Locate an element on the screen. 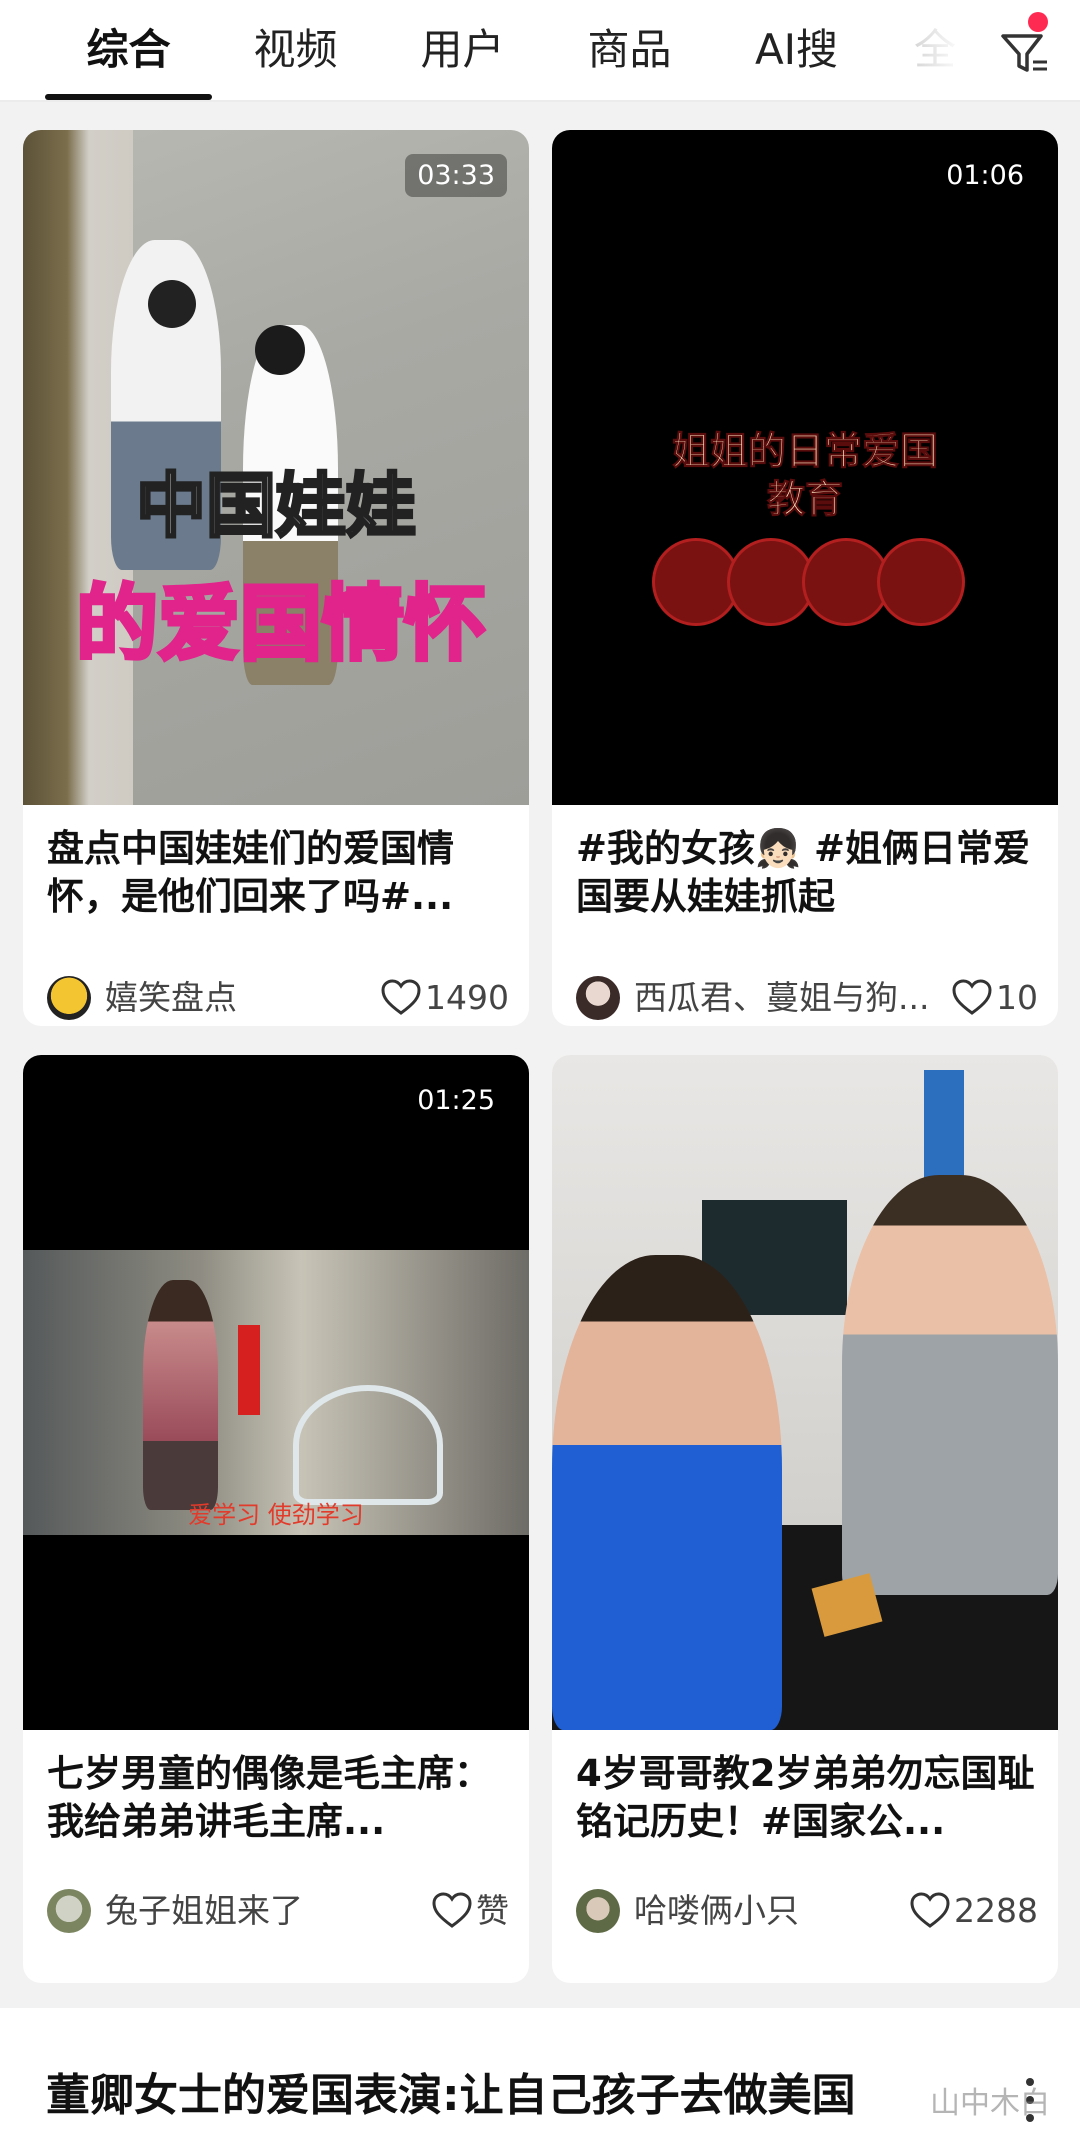 This screenshot has width=1080, height=2148. video-title: #我的女孩👧🏻 #姐俩日常爱国要从娃娃抓起 is located at coordinates (807, 873).